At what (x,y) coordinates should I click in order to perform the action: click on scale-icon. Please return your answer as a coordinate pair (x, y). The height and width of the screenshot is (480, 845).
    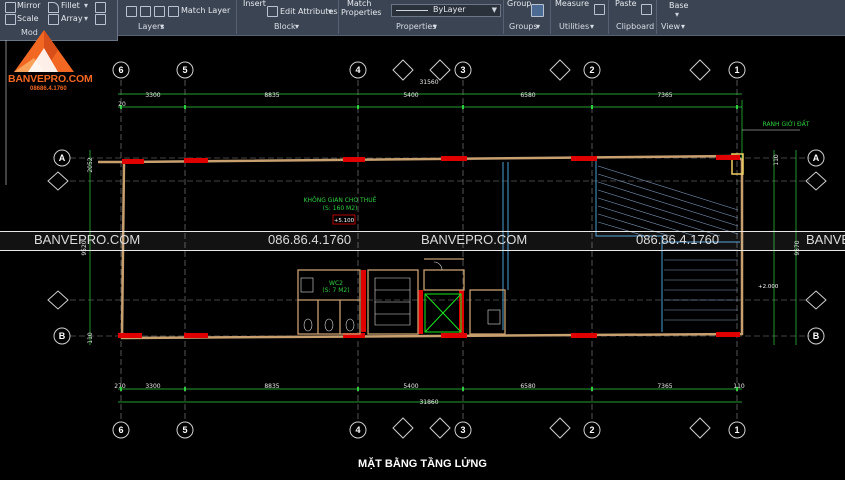
    Looking at the image, I should click on (10, 19).